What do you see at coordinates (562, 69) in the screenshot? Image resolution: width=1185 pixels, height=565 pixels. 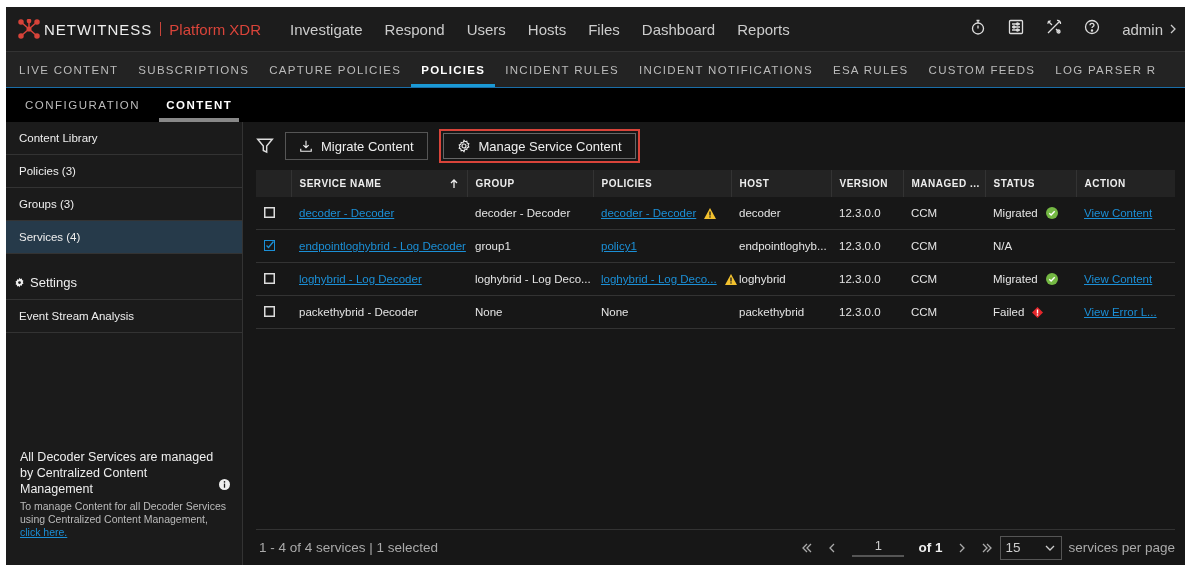 I see `tab: INCIDENT RULES` at bounding box center [562, 69].